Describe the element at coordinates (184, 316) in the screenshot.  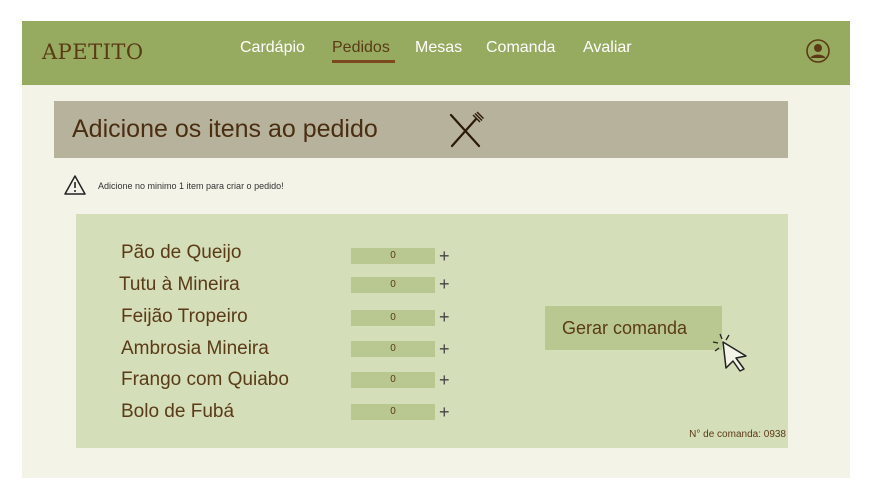
I see `item-name-feijao-tropeiro: Feijão Tropeiro` at that location.